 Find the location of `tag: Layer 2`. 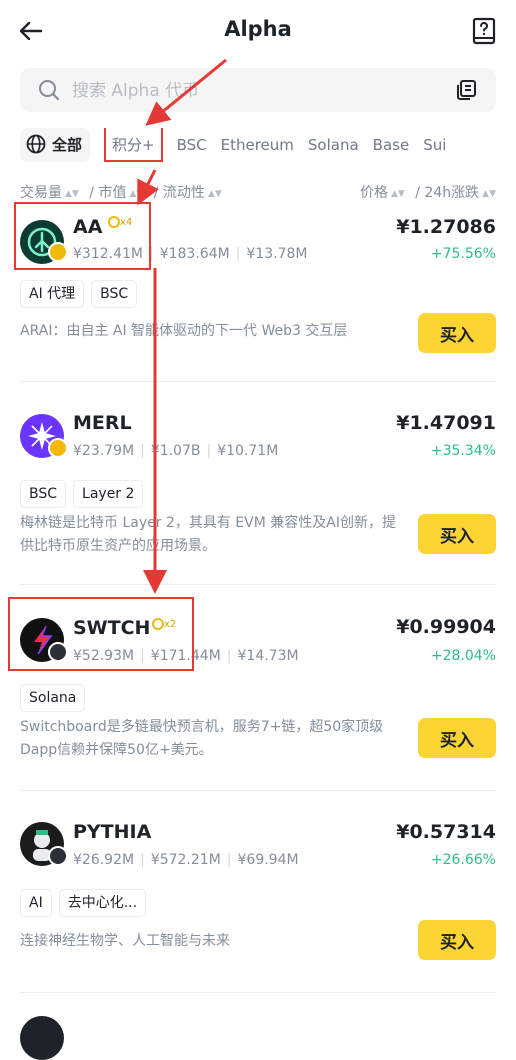

tag: Layer 2 is located at coordinates (108, 494).